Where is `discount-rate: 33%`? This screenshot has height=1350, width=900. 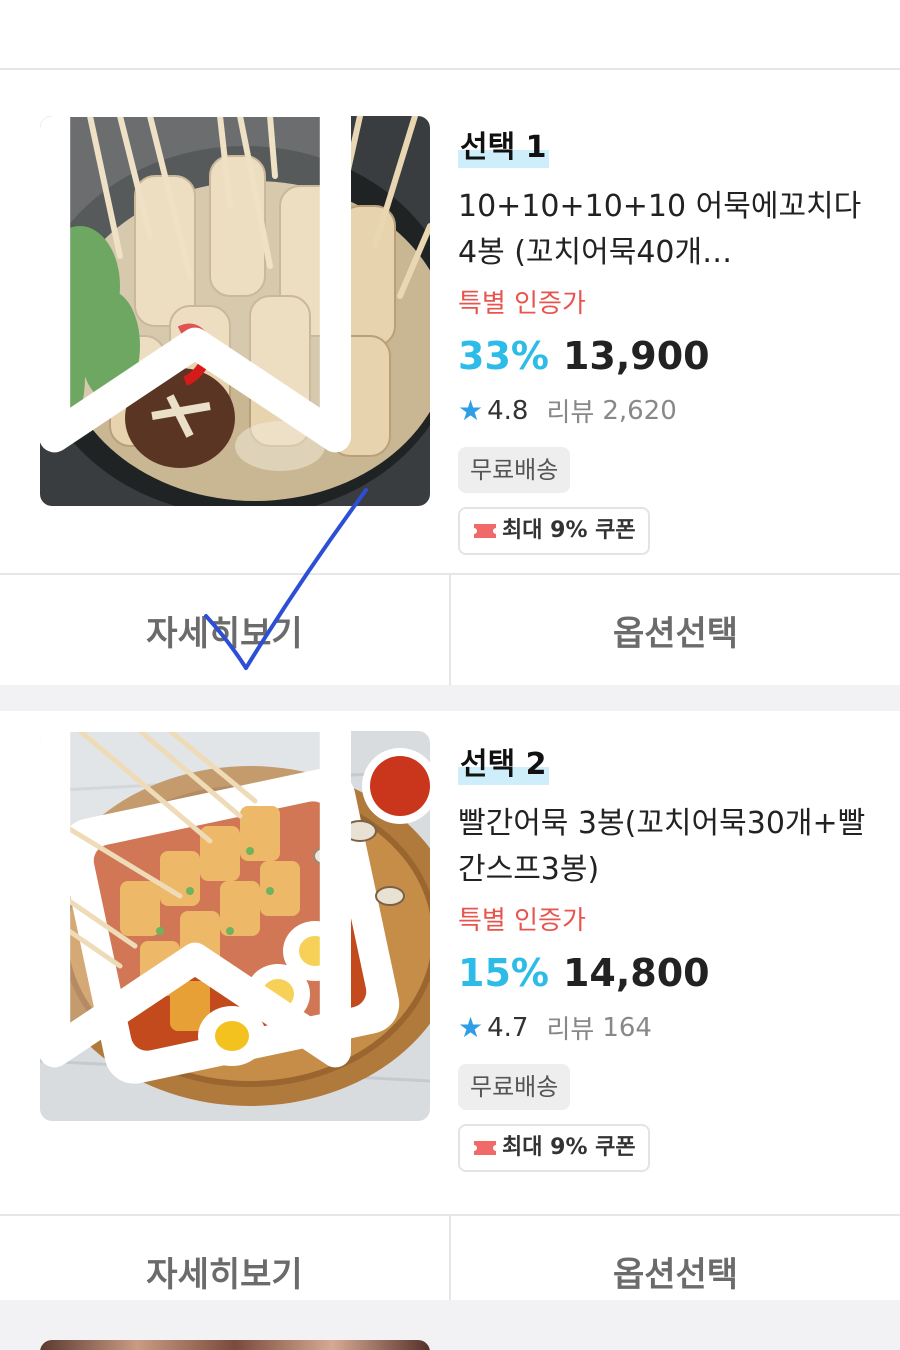
discount-rate: 33% is located at coordinates (503, 356).